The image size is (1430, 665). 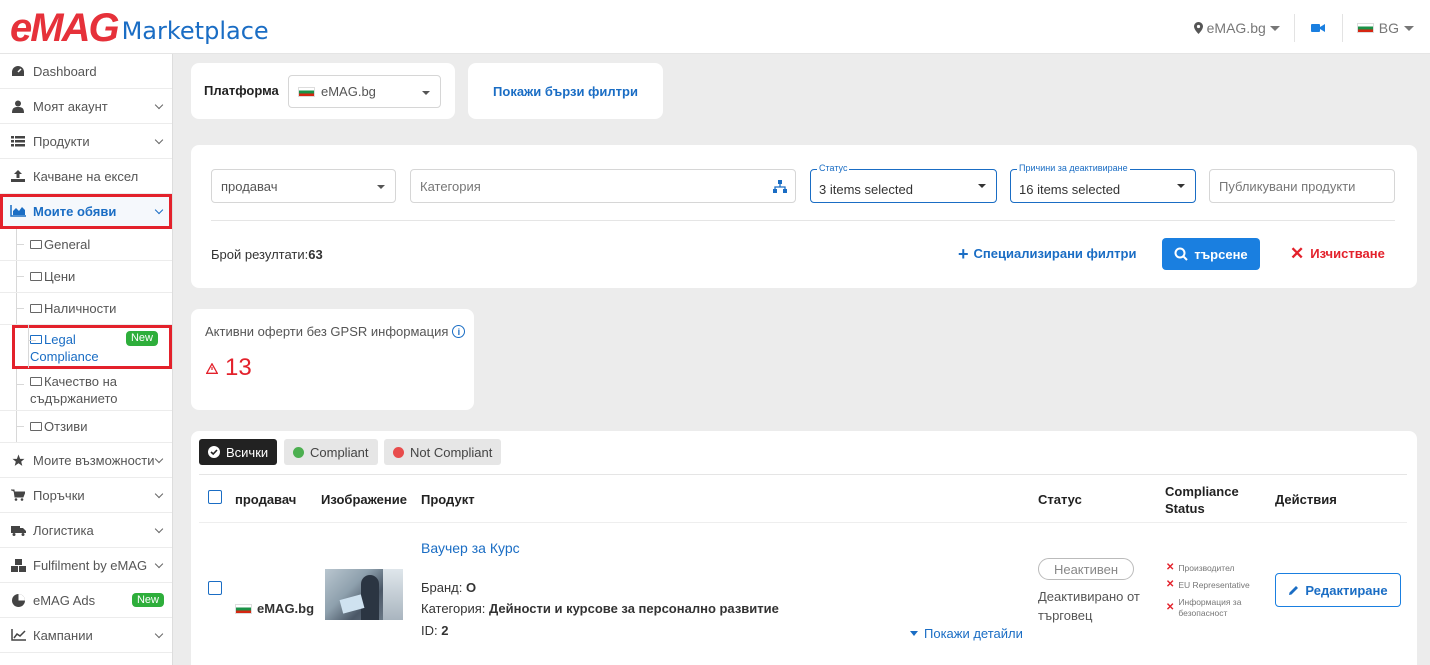 I want to click on quick-filters-button: Покажи бързи филтри, so click(x=565, y=91).